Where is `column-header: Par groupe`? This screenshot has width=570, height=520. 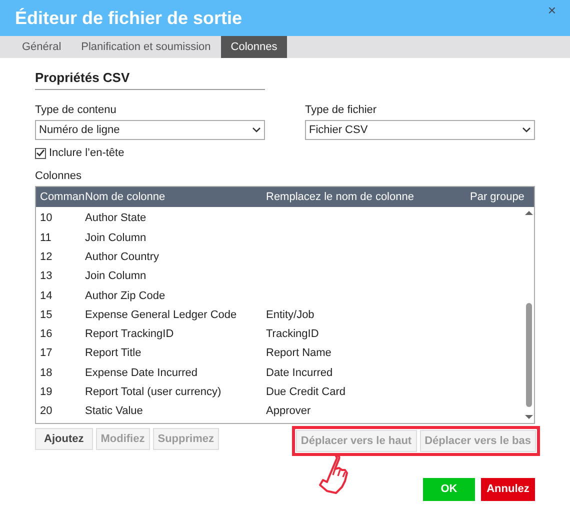 column-header: Par groupe is located at coordinates (497, 196).